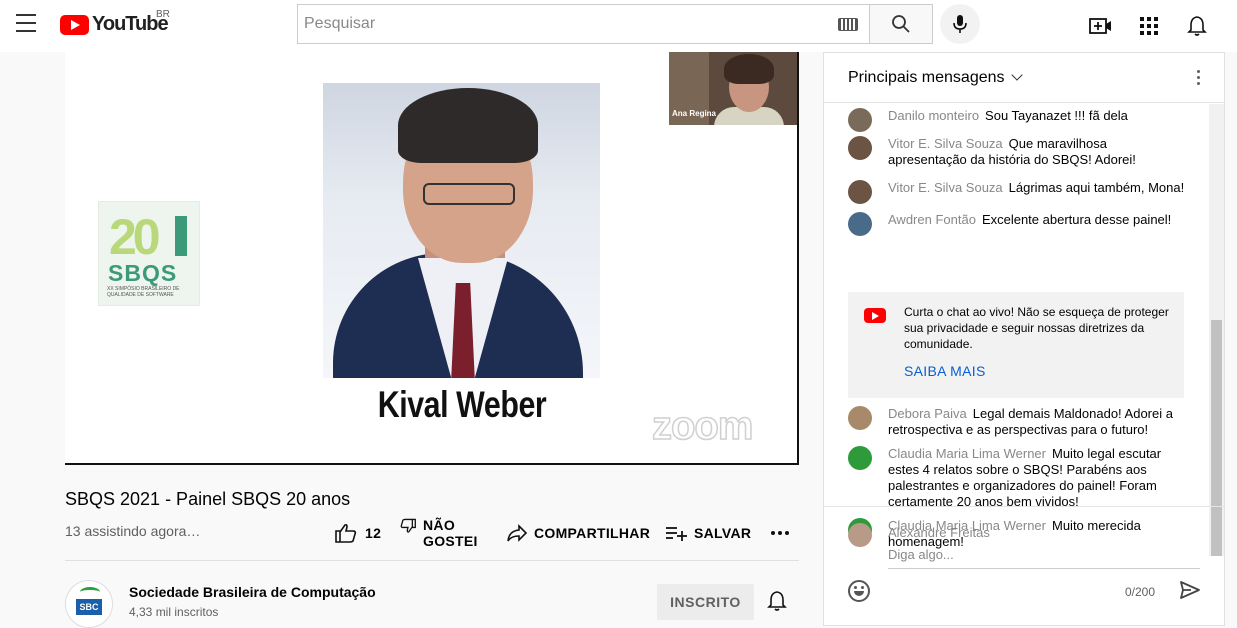 The image size is (1237, 628). What do you see at coordinates (1016, 75) in the screenshot?
I see `chevron-down-icon` at bounding box center [1016, 75].